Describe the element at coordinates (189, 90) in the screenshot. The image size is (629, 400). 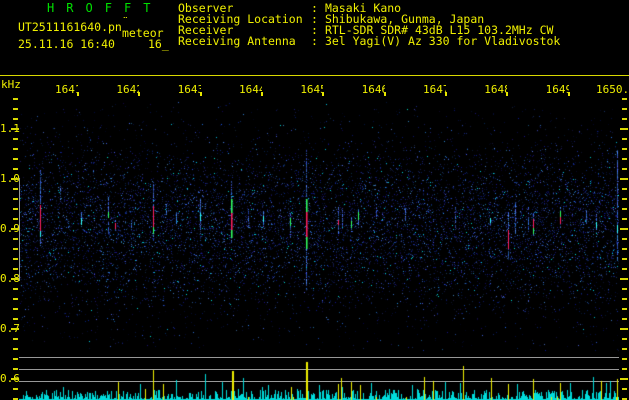
I see `time-label: 1643` at that location.